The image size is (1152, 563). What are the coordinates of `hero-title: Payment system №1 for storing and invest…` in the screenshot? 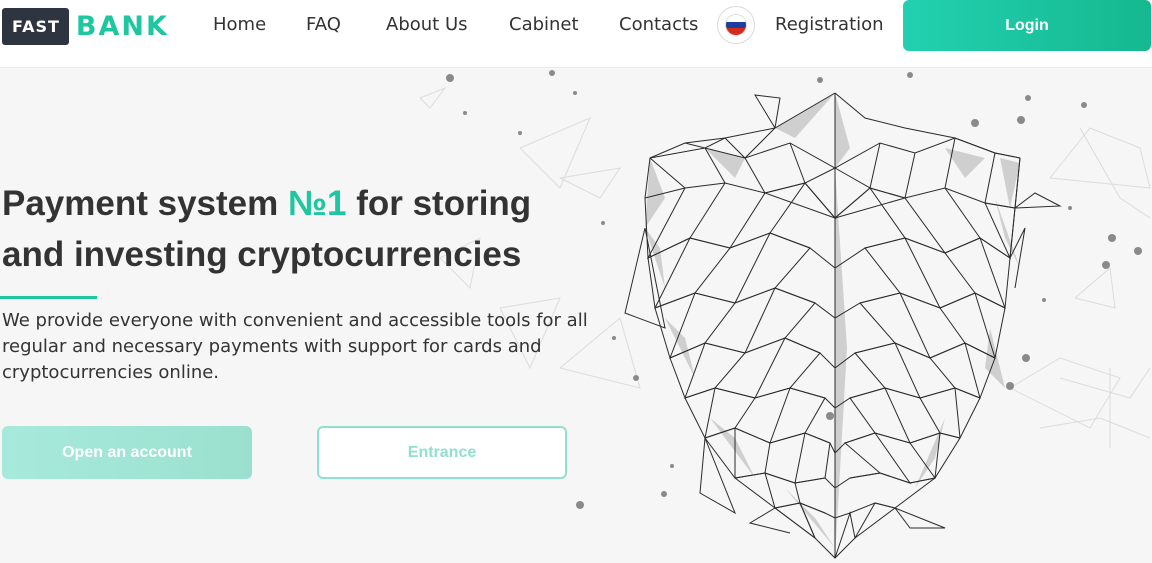 It's located at (302, 229).